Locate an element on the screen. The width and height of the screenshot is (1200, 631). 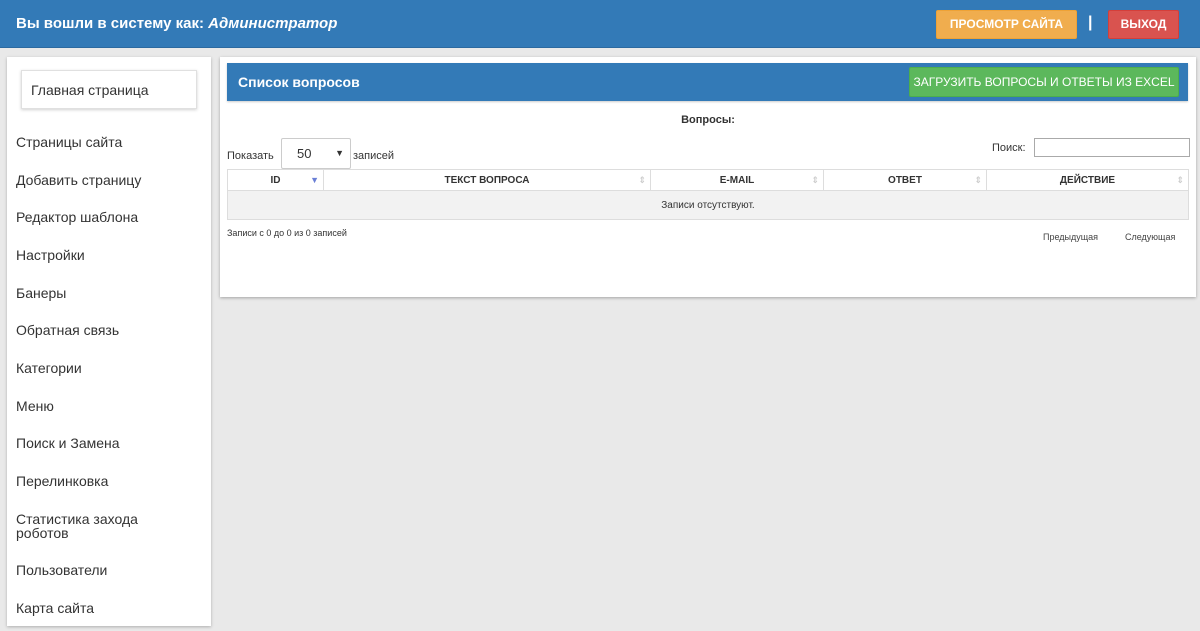
sidebar-item-users: Пользователи is located at coordinates (111, 570).